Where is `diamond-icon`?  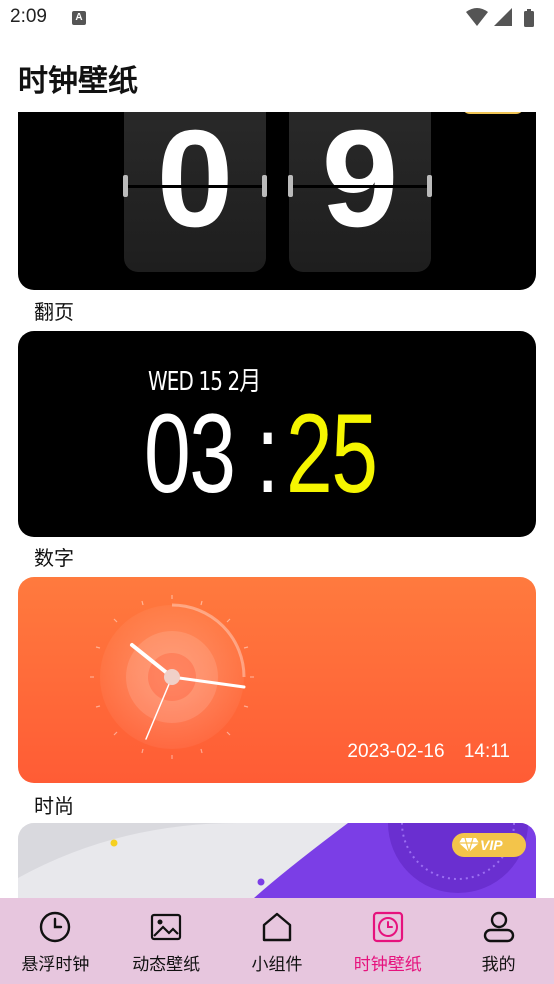
diamond-icon is located at coordinates (469, 845).